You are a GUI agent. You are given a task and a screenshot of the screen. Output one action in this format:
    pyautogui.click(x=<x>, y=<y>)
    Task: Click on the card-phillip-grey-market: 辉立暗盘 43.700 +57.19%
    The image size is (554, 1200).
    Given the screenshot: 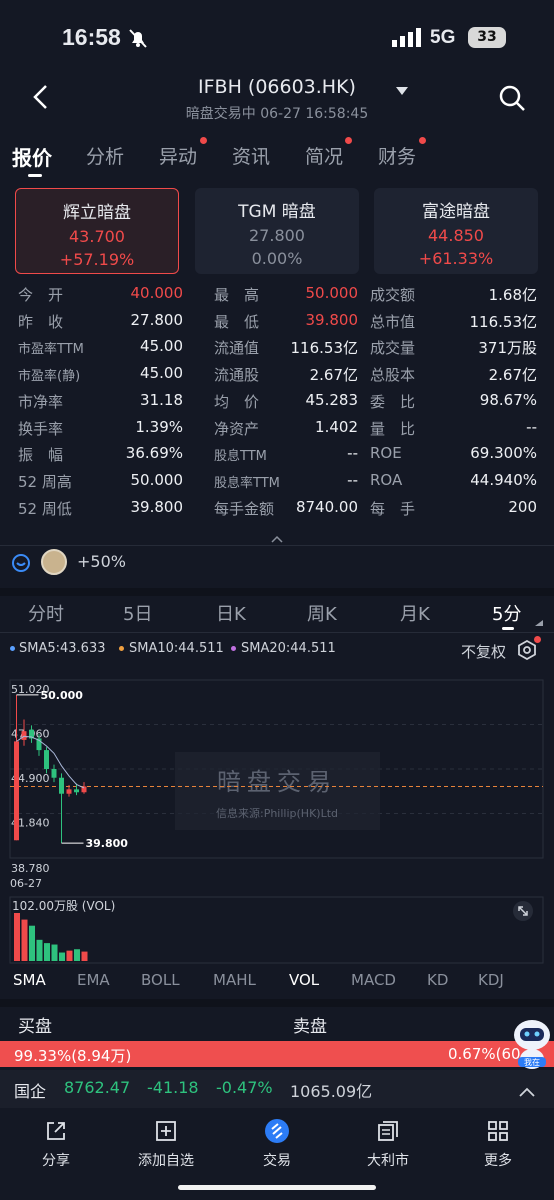 What is the action you would take?
    pyautogui.click(x=97, y=231)
    